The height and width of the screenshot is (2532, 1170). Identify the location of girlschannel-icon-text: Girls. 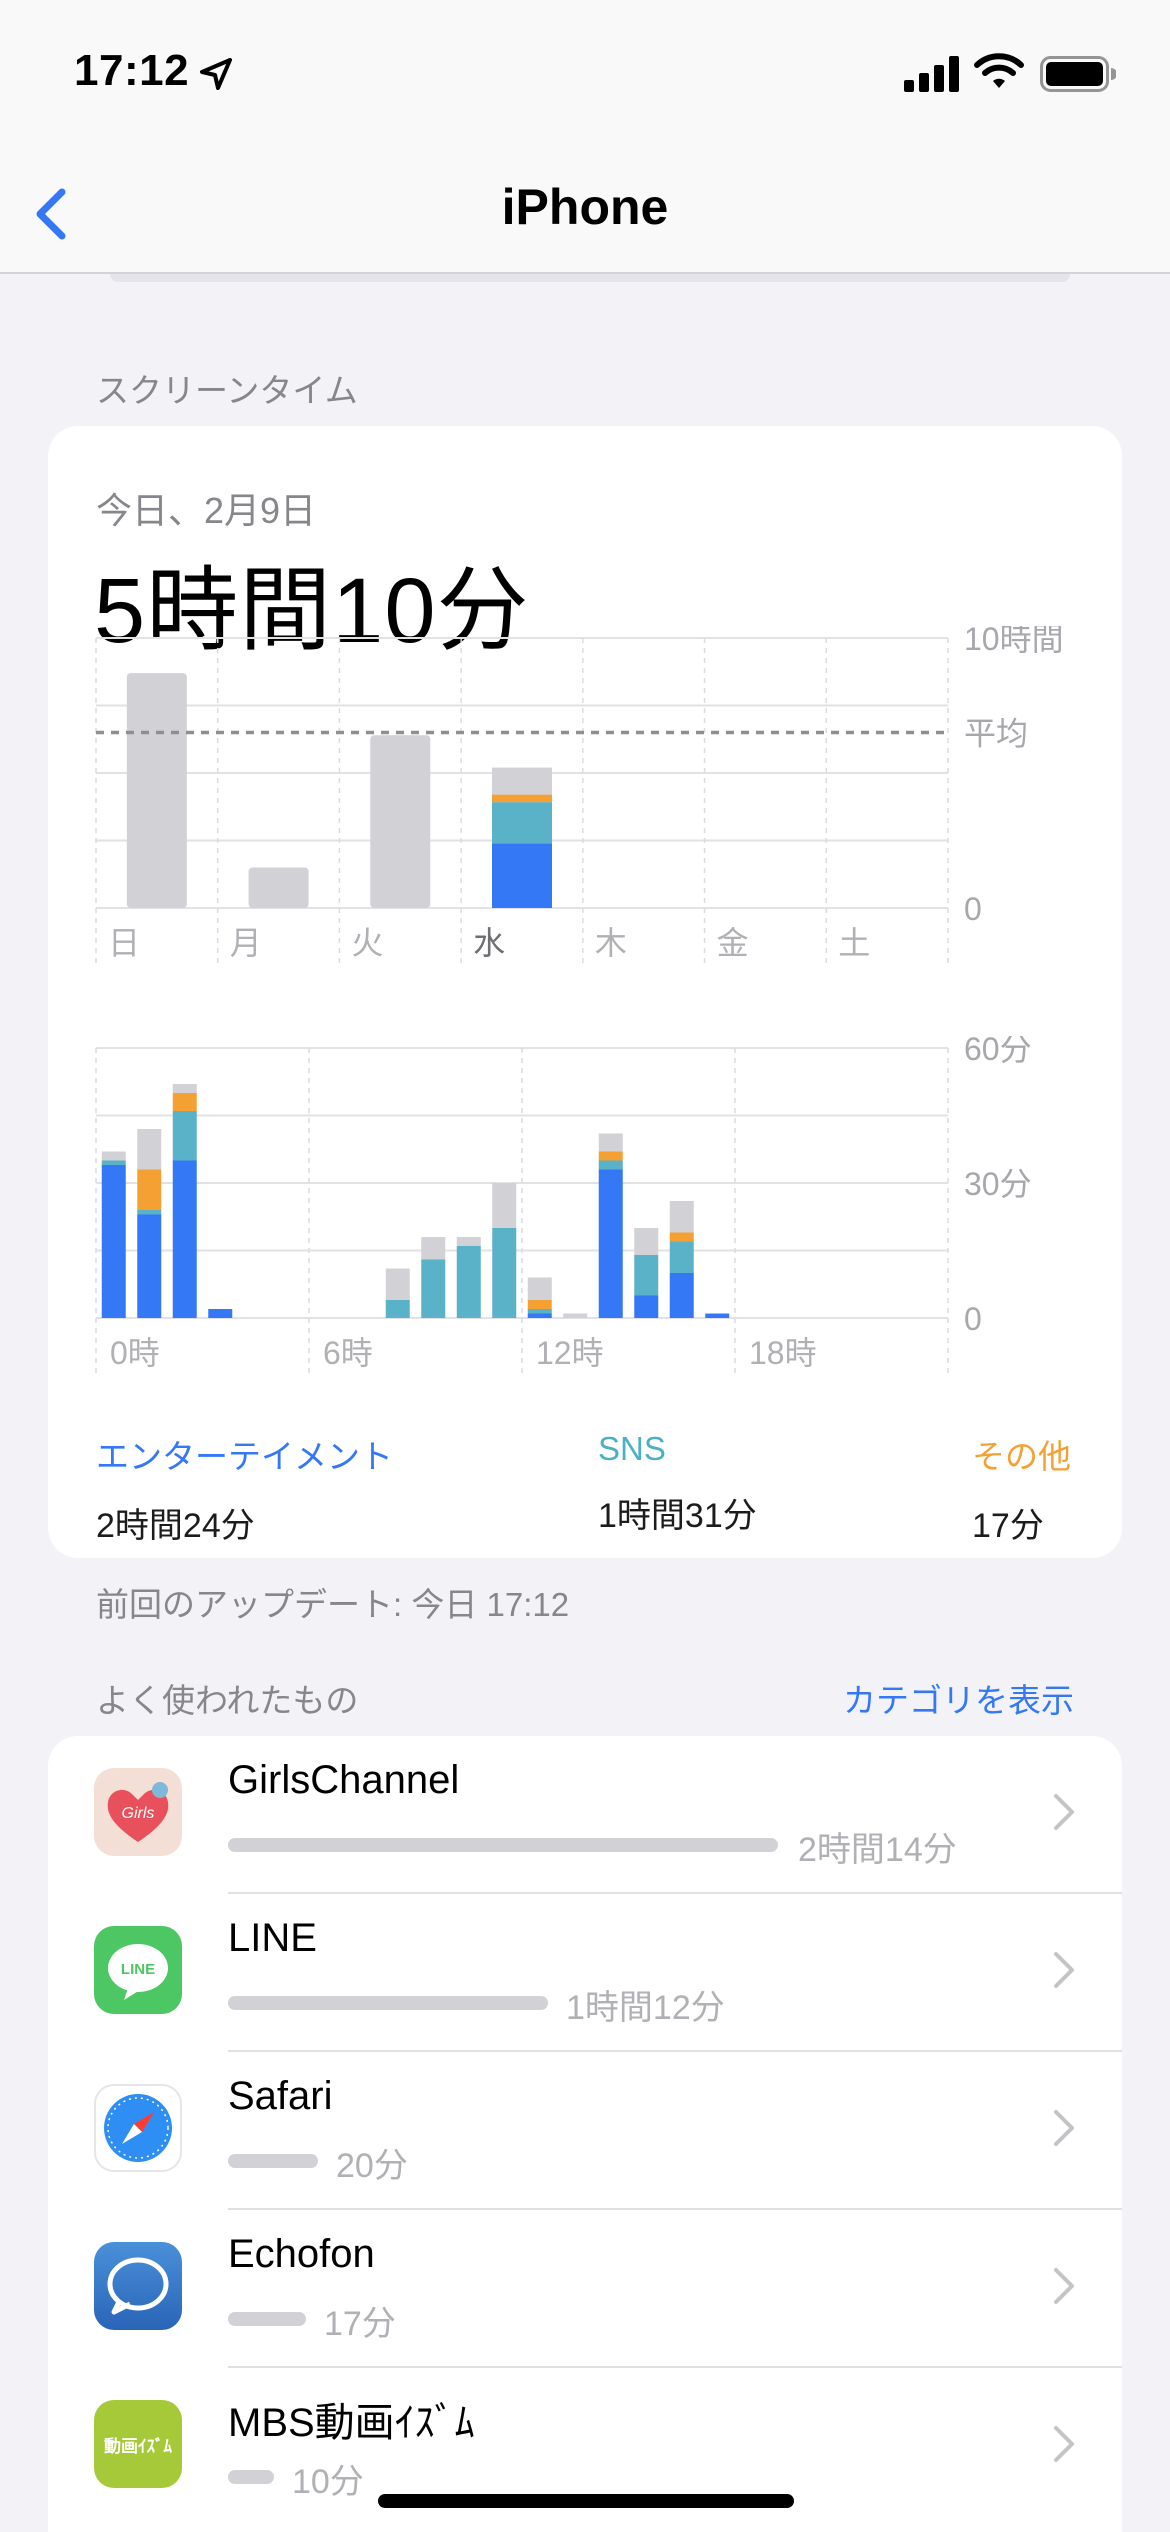
(138, 1813).